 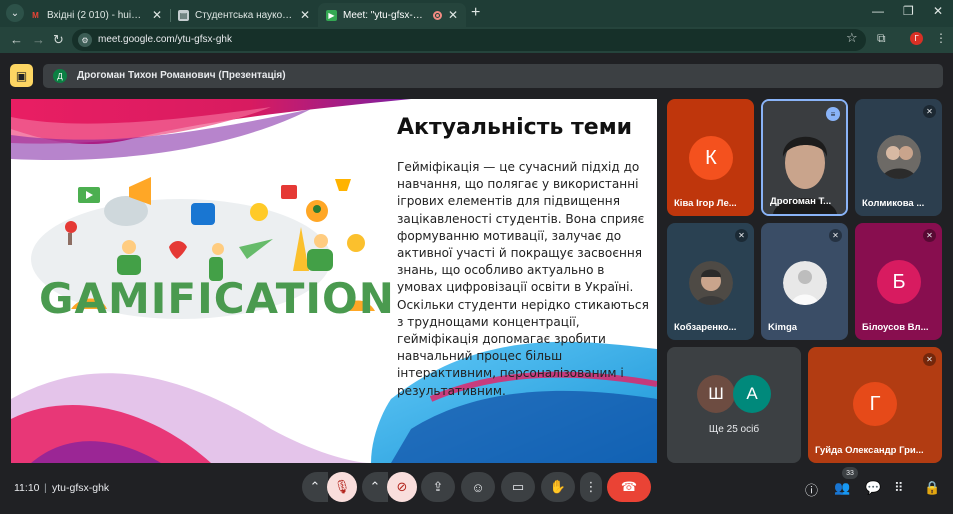 What do you see at coordinates (183, 15) in the screenshot?
I see `doc-icon: ▤` at bounding box center [183, 15].